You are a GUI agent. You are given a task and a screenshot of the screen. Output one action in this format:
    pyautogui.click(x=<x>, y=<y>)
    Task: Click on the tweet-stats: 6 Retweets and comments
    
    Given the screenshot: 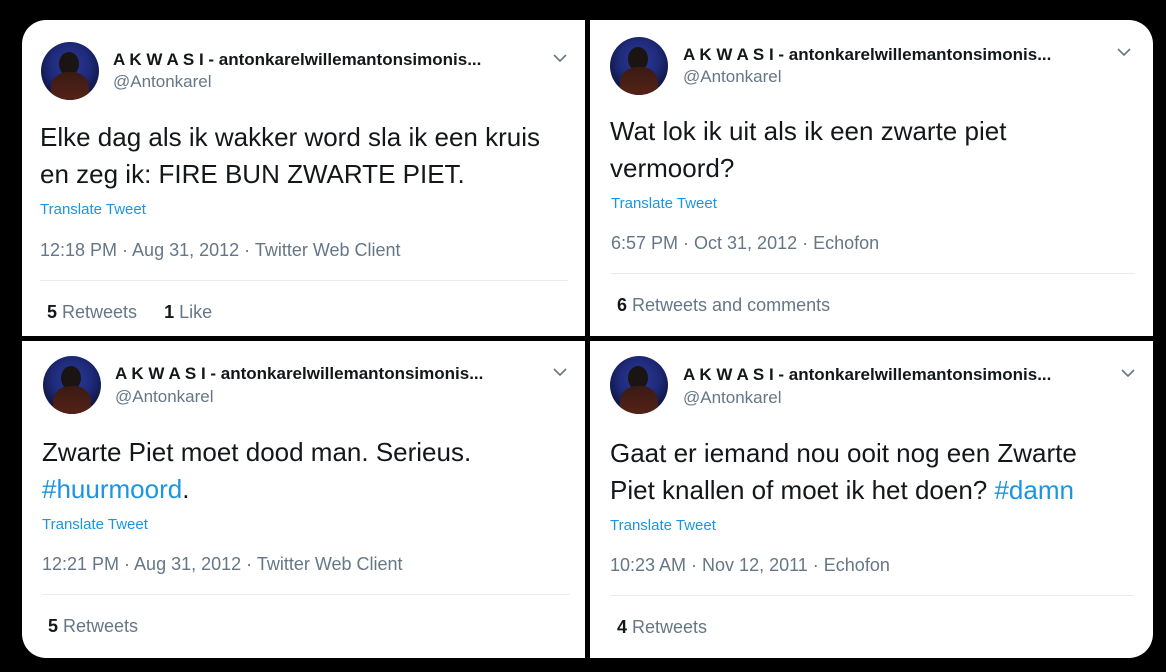 What is the action you would take?
    pyautogui.click(x=723, y=305)
    